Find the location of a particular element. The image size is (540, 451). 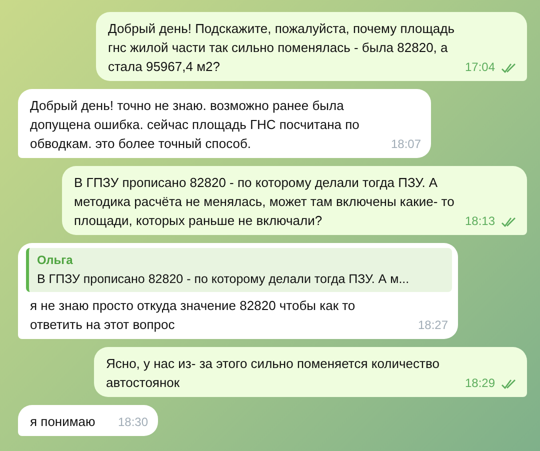

message-time: 18:30 is located at coordinates (133, 422).